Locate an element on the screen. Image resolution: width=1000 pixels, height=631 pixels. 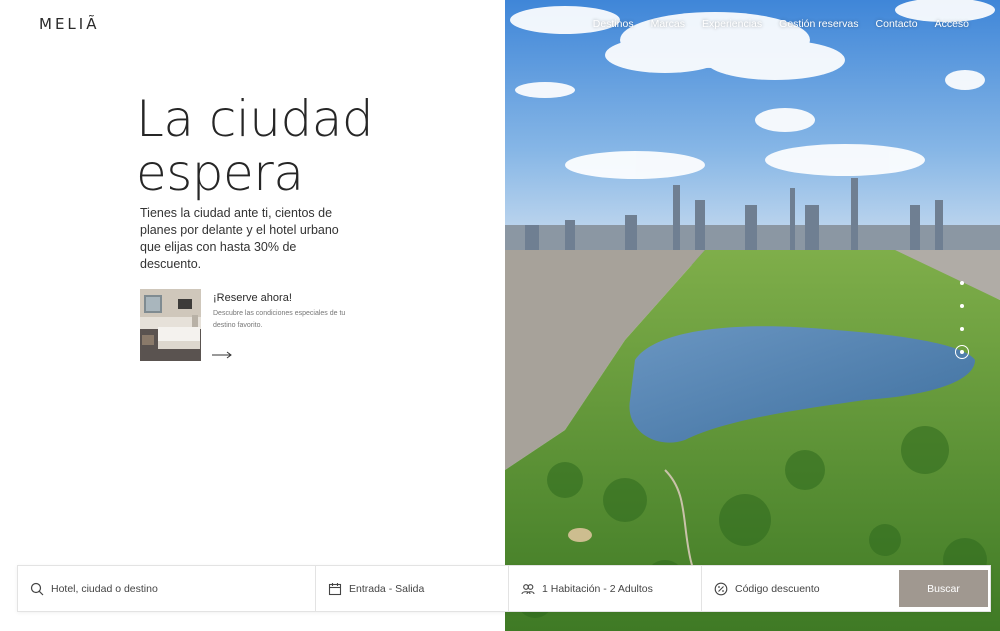
guests-icon is located at coordinates (528, 589).